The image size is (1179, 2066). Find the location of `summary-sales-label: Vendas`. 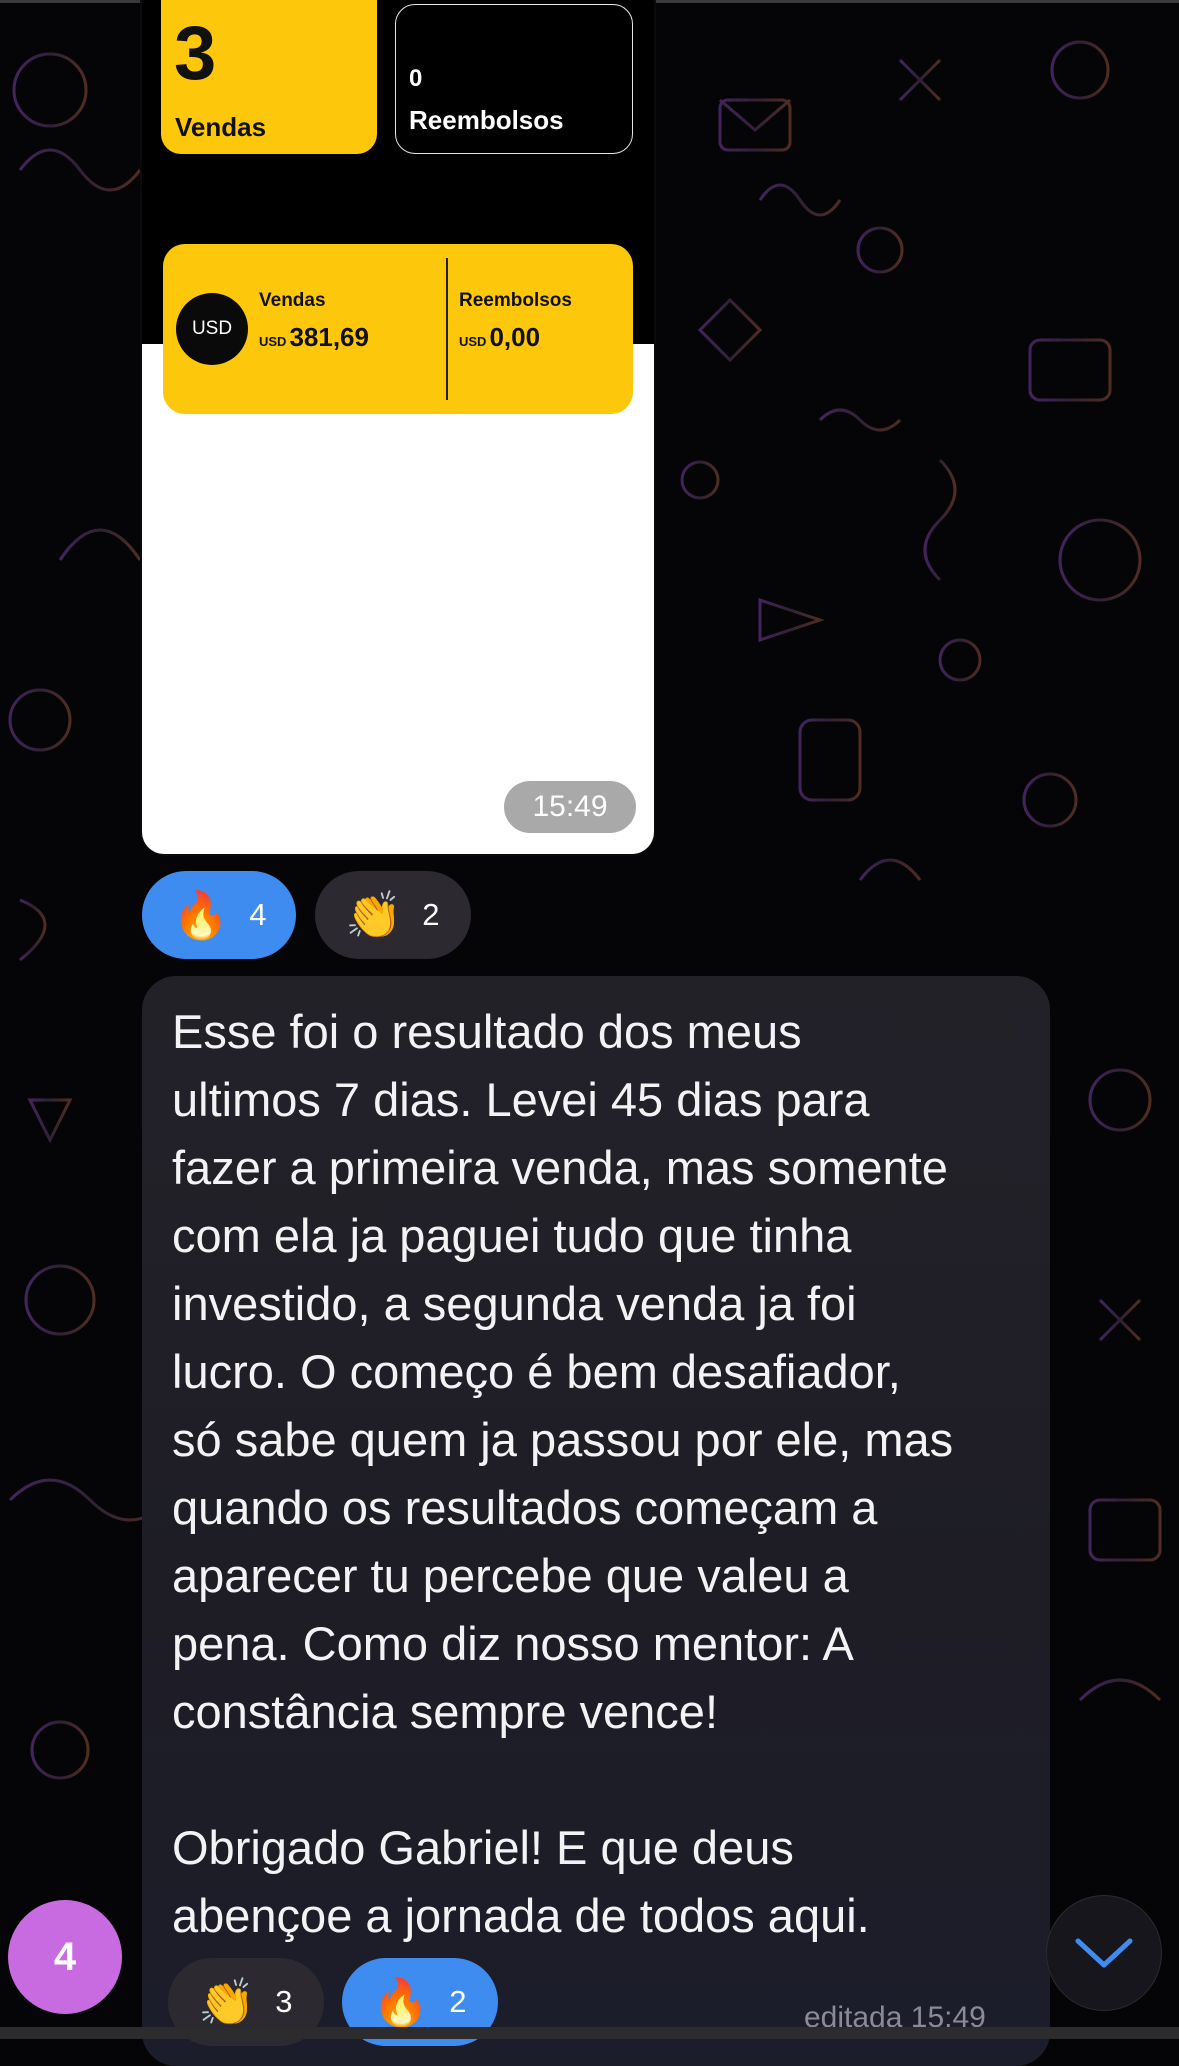

summary-sales-label: Vendas is located at coordinates (292, 300).